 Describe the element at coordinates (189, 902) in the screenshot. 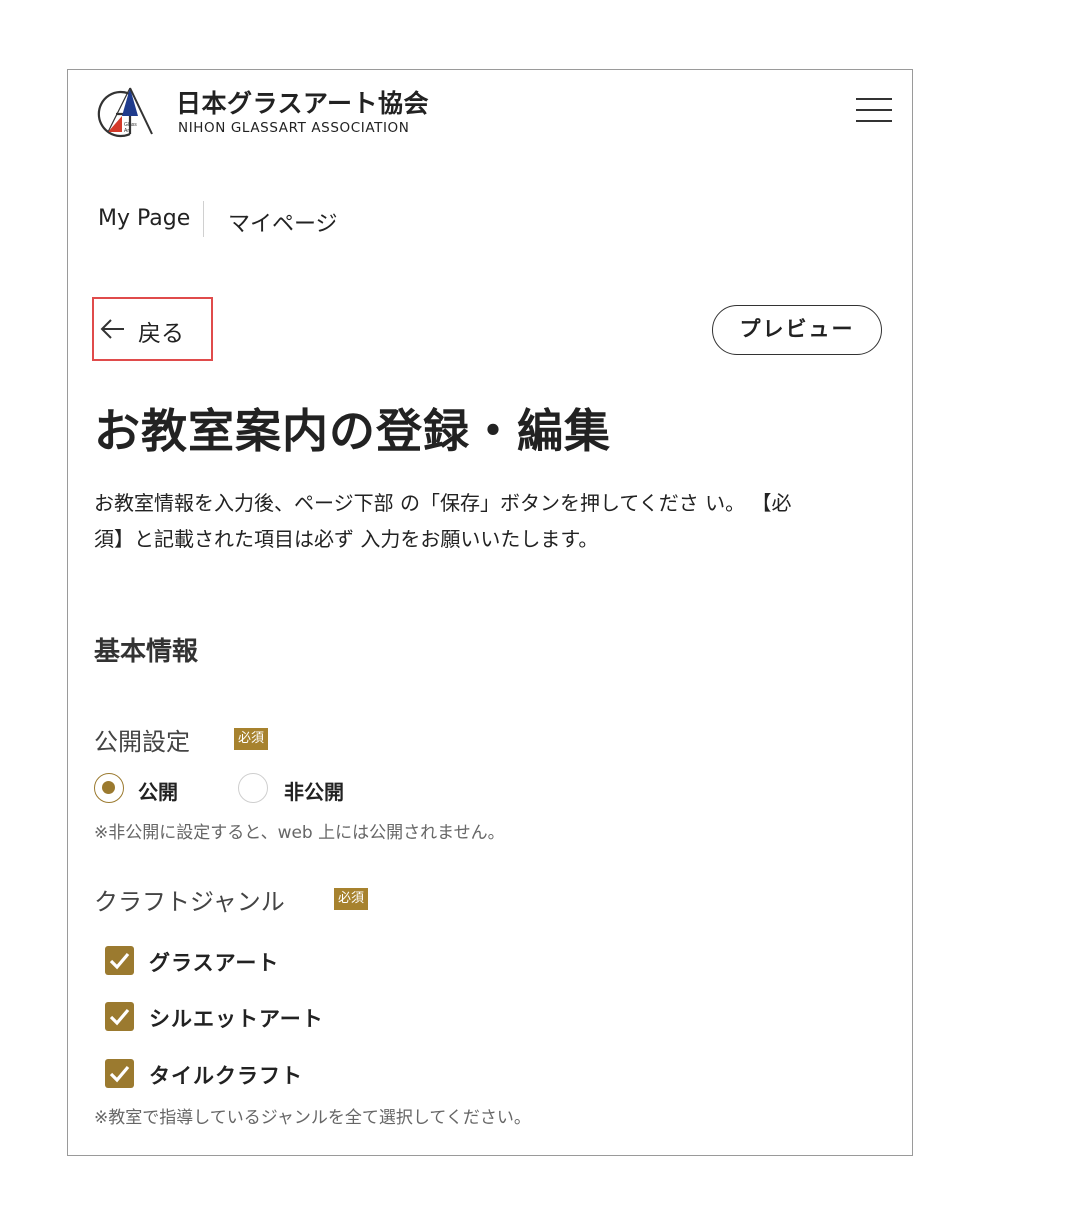

I see `craft-genre-label: クラフトジャンル` at that location.